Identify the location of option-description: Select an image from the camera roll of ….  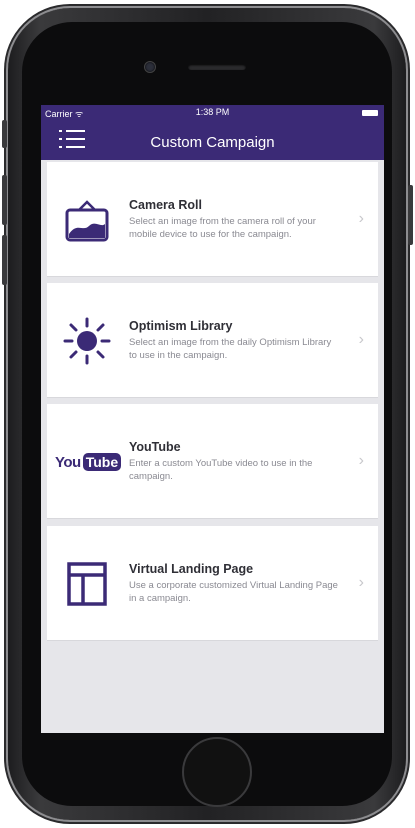
(222, 228).